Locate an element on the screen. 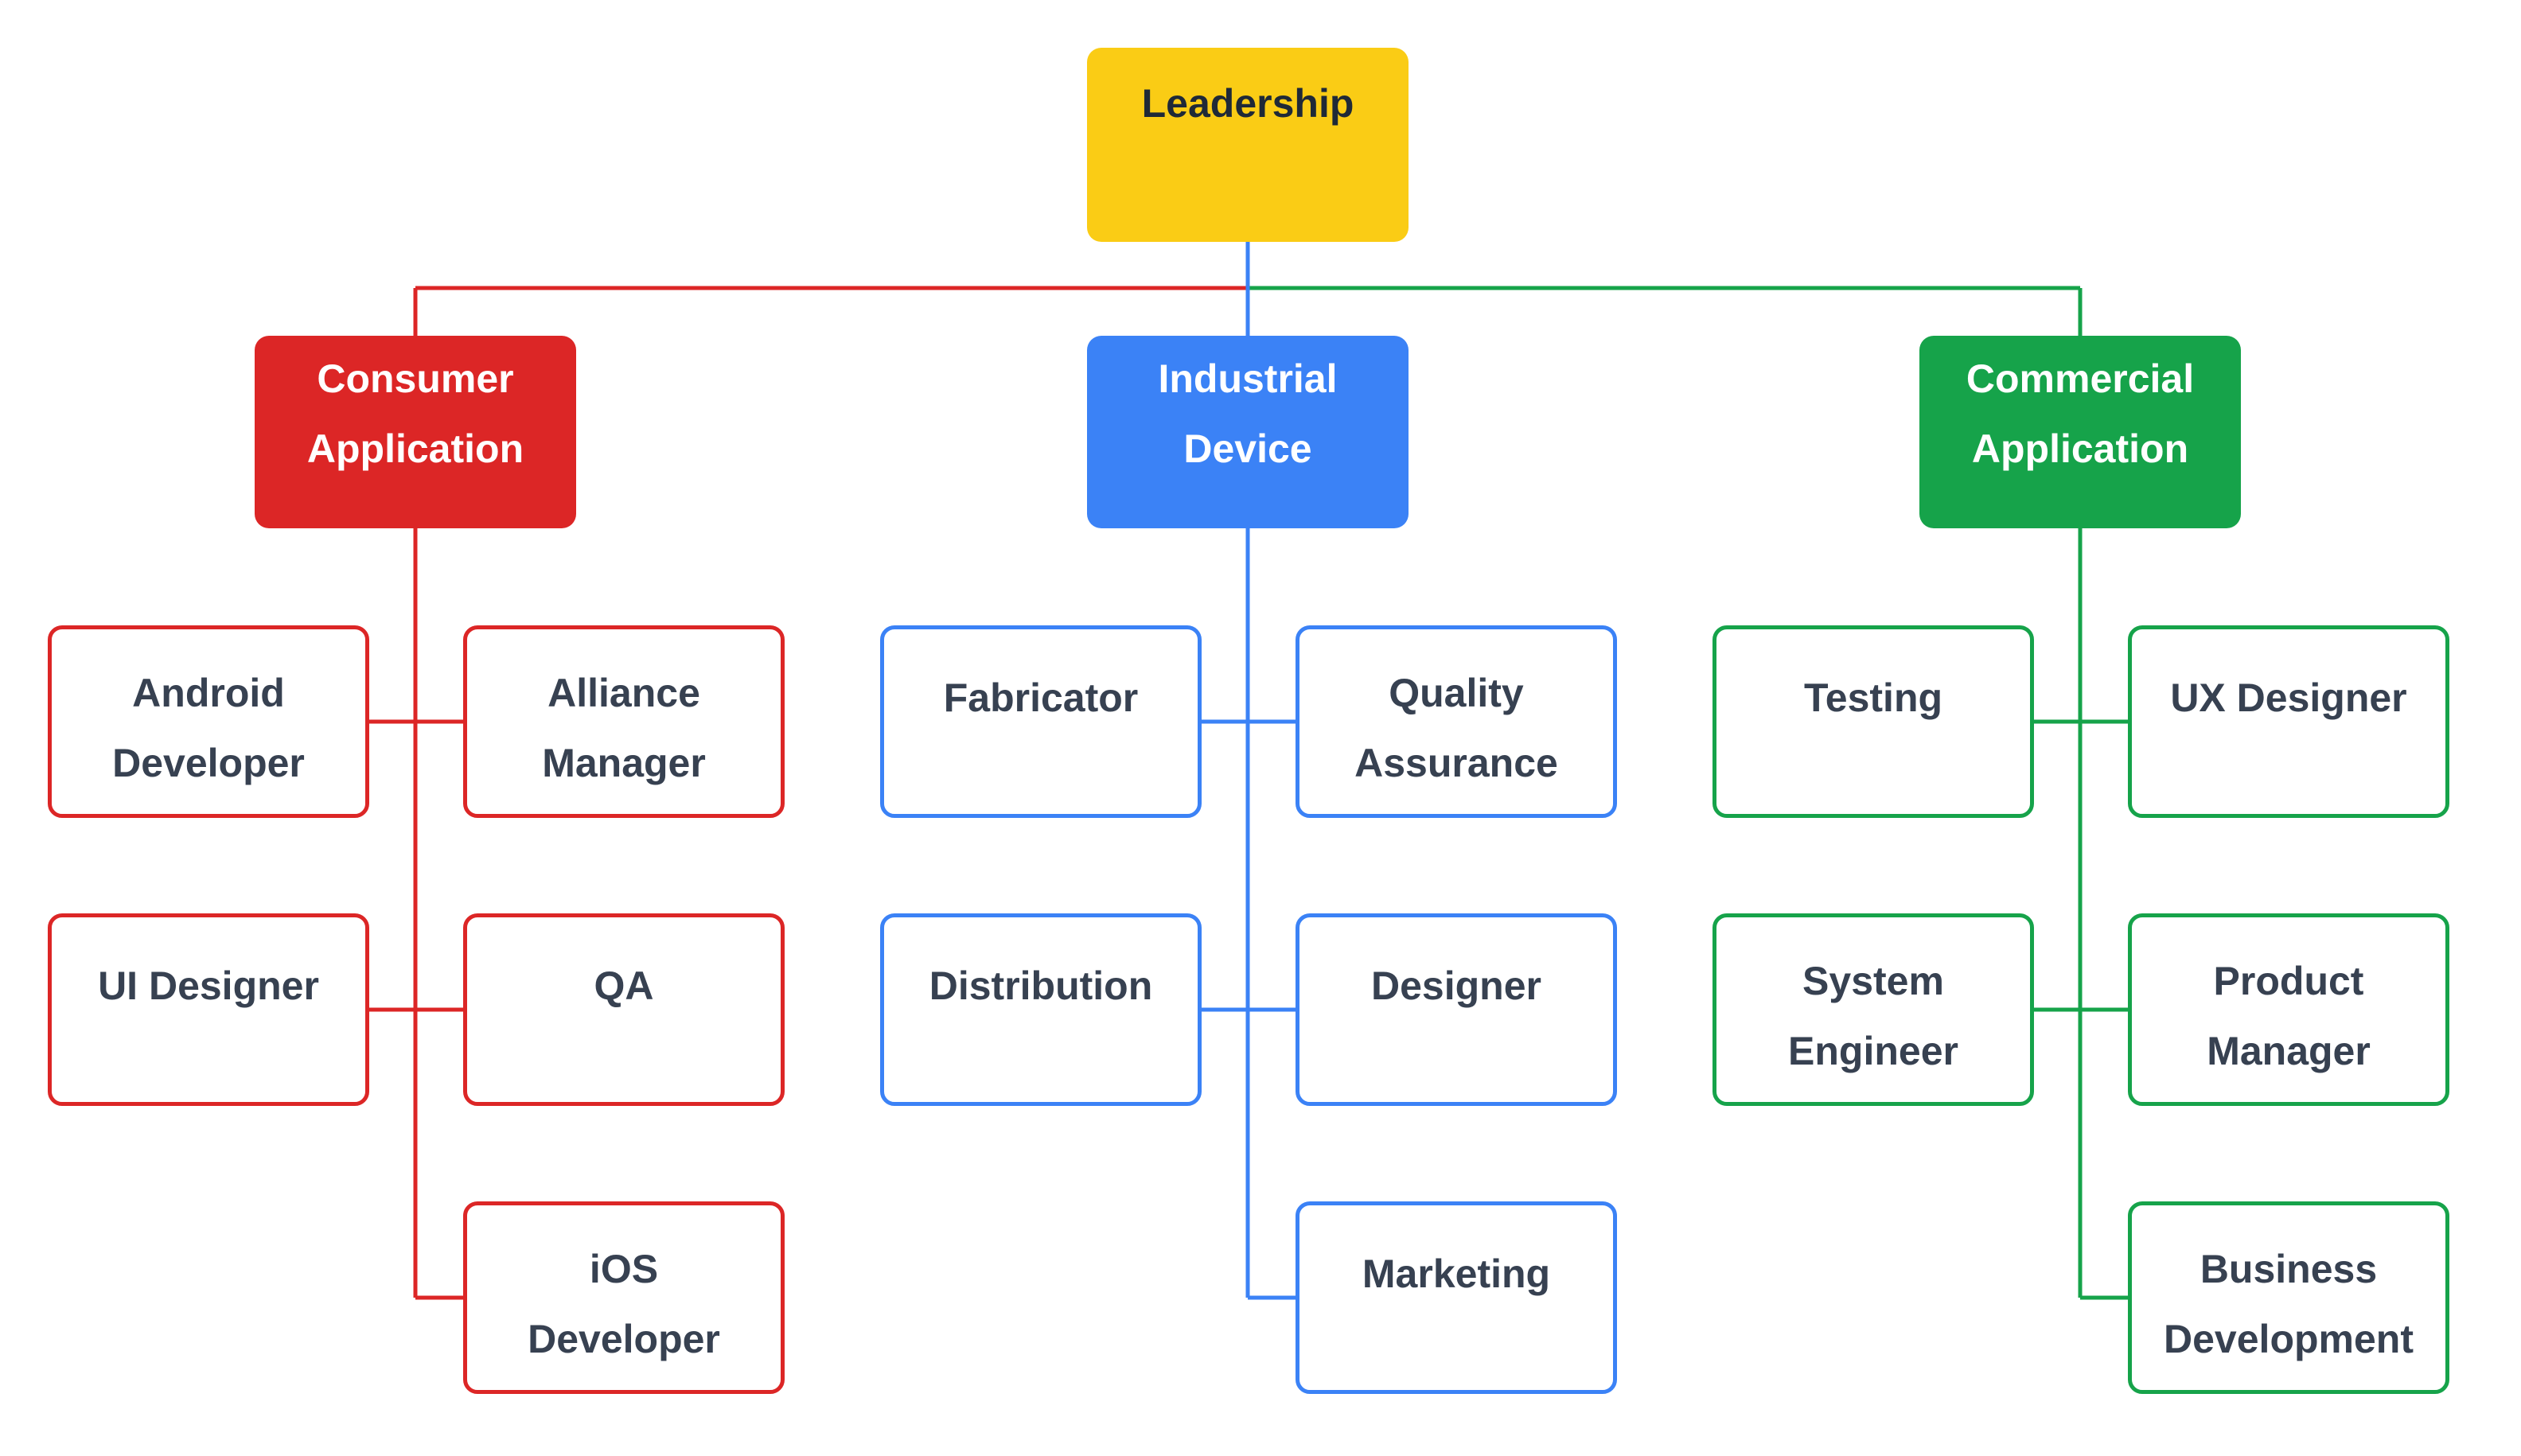 The image size is (2521, 1456). node-label-line: UI Designer is located at coordinates (209, 986).